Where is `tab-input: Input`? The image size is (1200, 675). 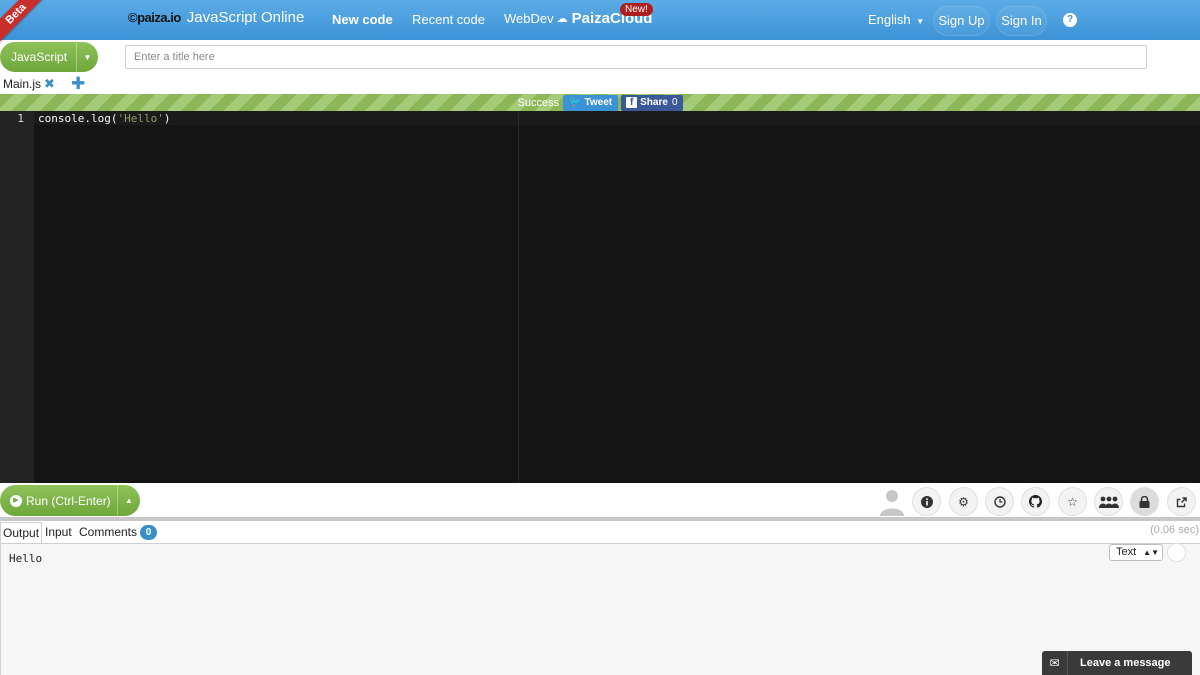
tab-input: Input is located at coordinates (58, 532).